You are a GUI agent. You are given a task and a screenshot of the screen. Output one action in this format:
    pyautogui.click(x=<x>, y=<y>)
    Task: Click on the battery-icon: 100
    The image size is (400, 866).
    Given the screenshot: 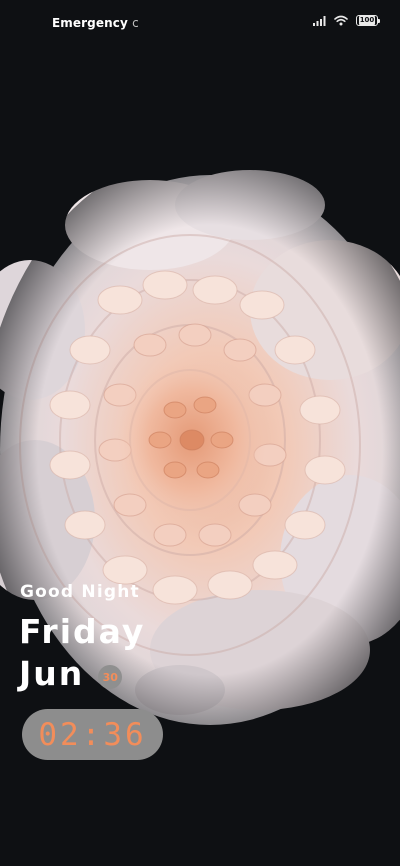 What is the action you would take?
    pyautogui.click(x=368, y=20)
    